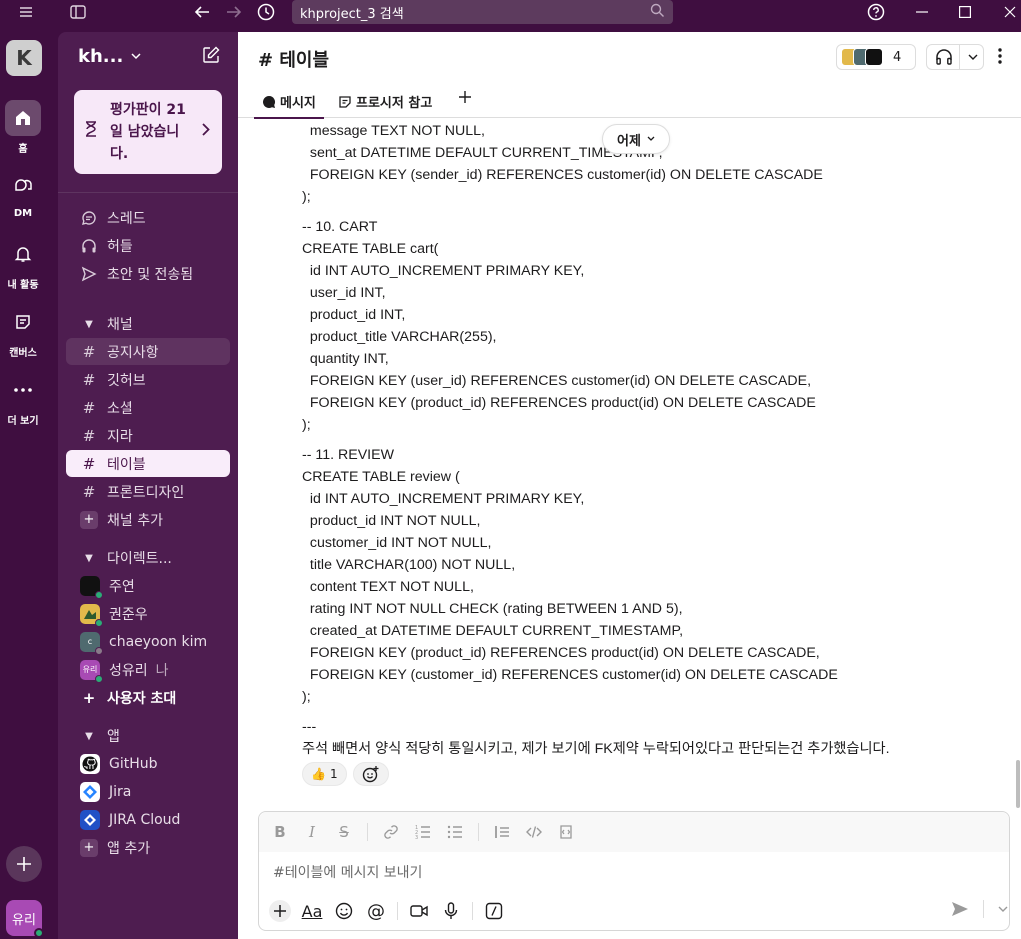 Image resolution: width=1021 pixels, height=939 pixels. Describe the element at coordinates (376, 911) in the screenshot. I see `mention-icon: @` at that location.